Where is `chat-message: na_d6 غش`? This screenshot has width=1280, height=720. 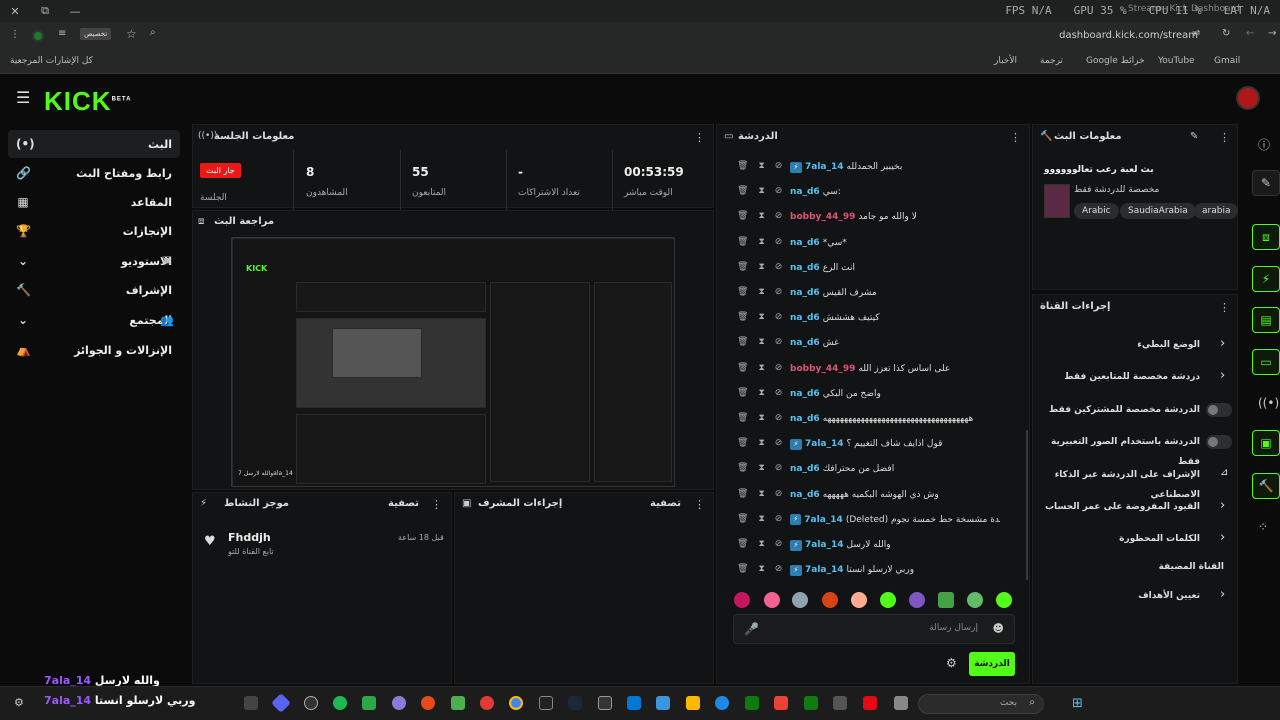
chat-message: na_d6 غش is located at coordinates (895, 343).